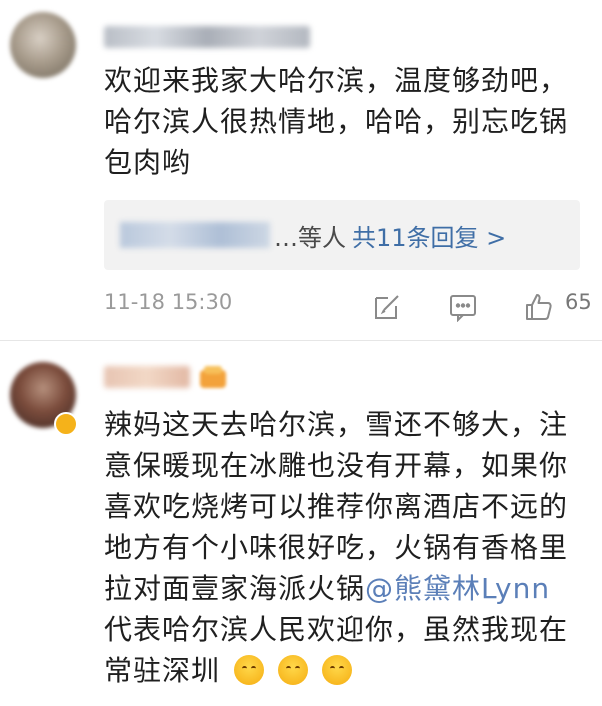 This screenshot has width=602, height=706. Describe the element at coordinates (387, 309) in the screenshot. I see `edit-icon` at that location.